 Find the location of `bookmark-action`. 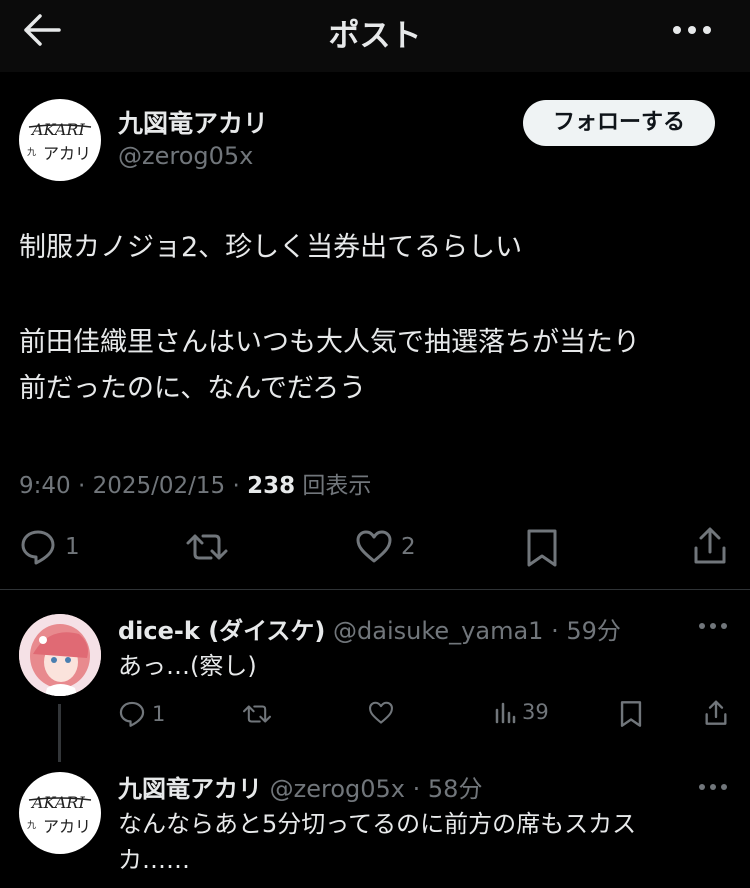

bookmark-action is located at coordinates (542, 548).